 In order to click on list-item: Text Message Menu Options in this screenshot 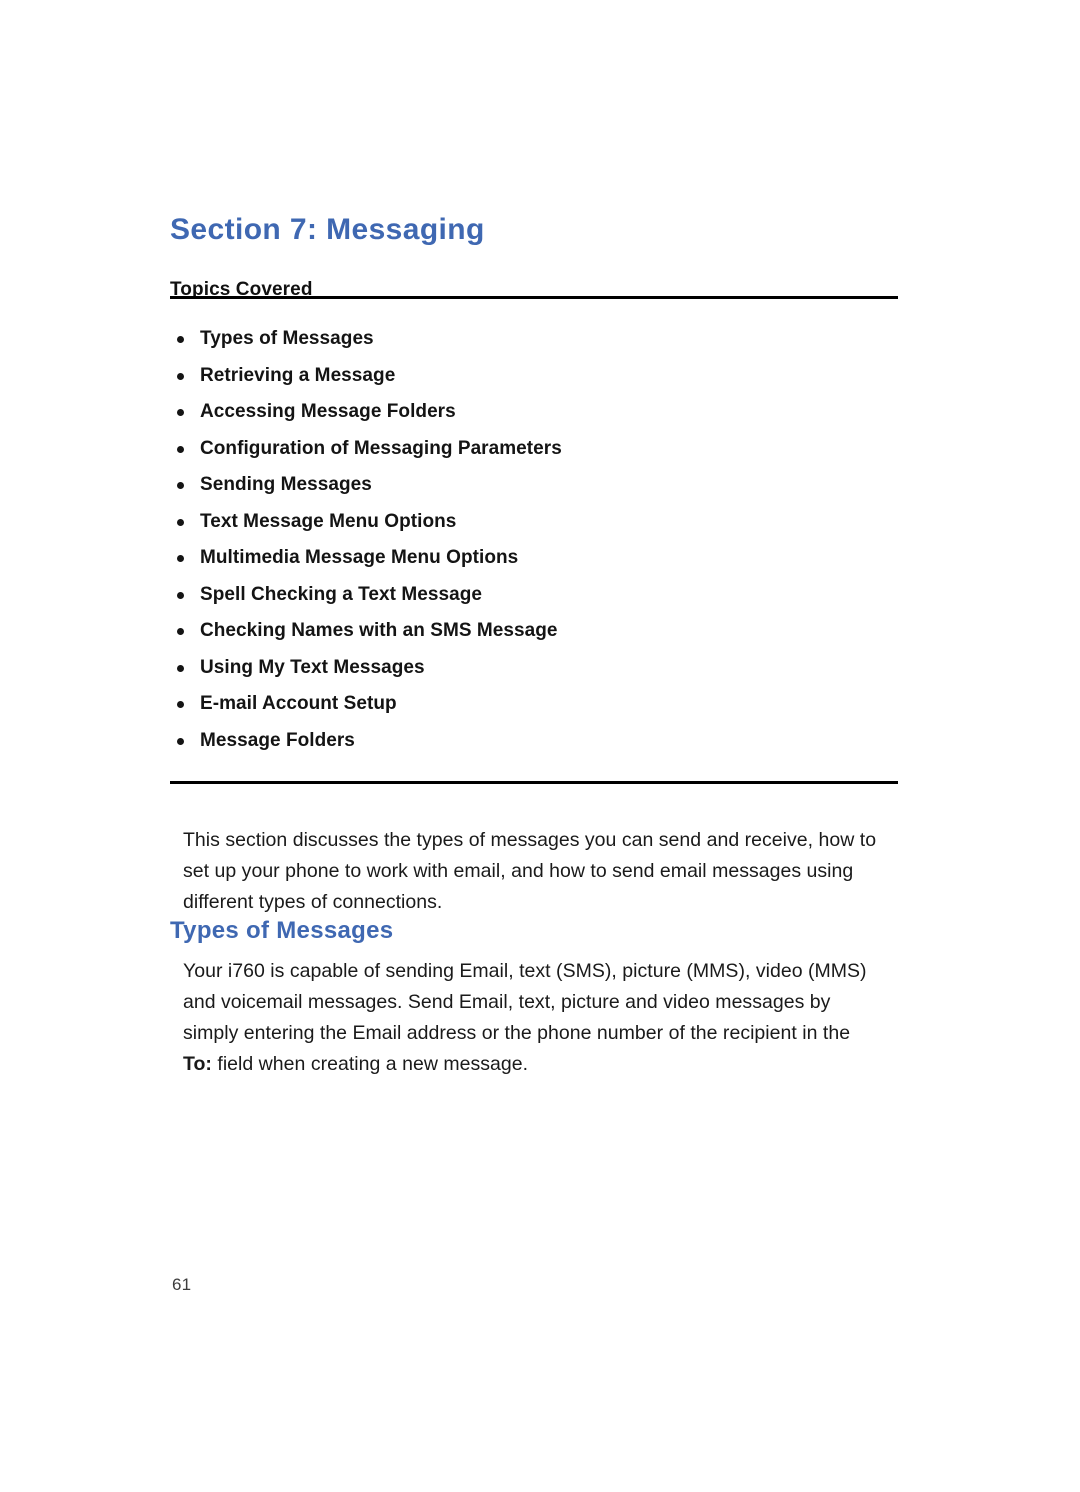, I will do `click(534, 526)`.